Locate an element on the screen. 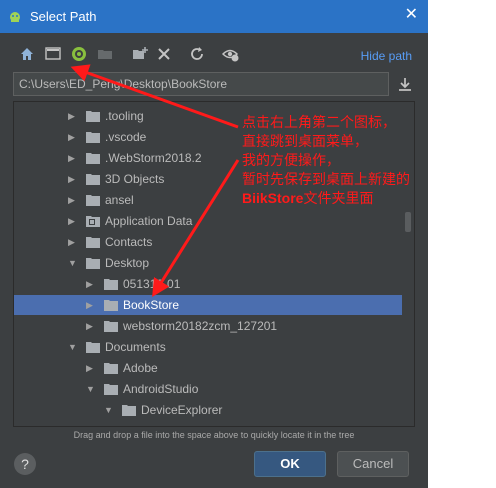  arrow-to-desktop-icon is located at coordinates (154, 96).